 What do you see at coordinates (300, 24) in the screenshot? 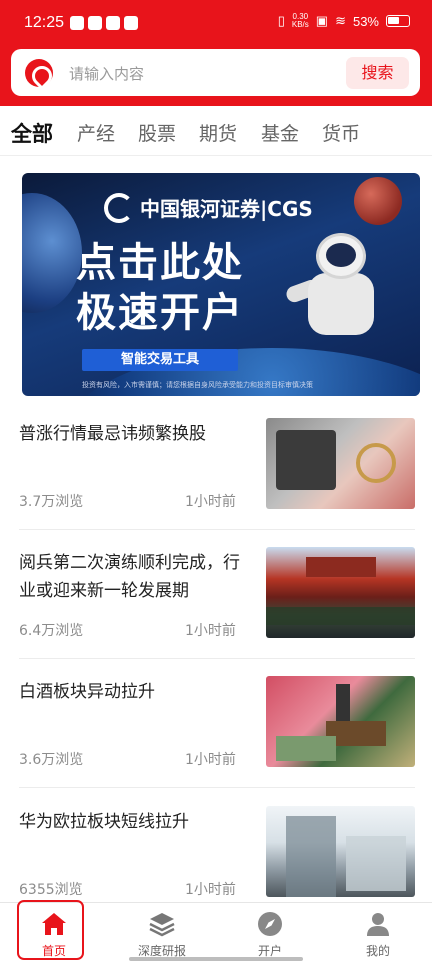
I see `net-speed-unit: KB/s` at bounding box center [300, 24].